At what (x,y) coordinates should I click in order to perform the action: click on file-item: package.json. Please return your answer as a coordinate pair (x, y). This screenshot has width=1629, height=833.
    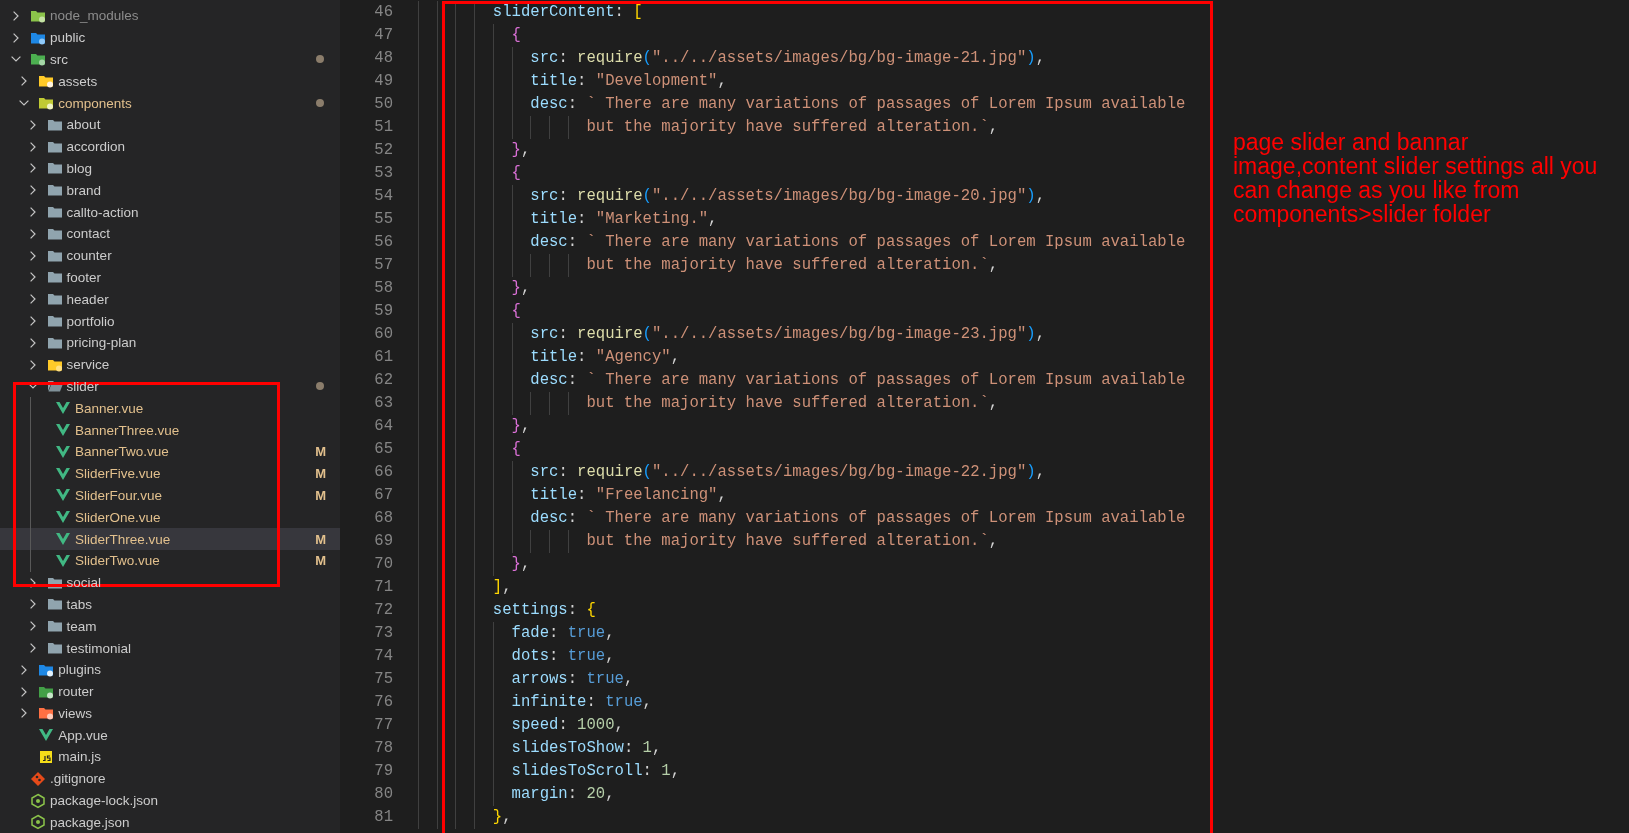
    Looking at the image, I should click on (170, 822).